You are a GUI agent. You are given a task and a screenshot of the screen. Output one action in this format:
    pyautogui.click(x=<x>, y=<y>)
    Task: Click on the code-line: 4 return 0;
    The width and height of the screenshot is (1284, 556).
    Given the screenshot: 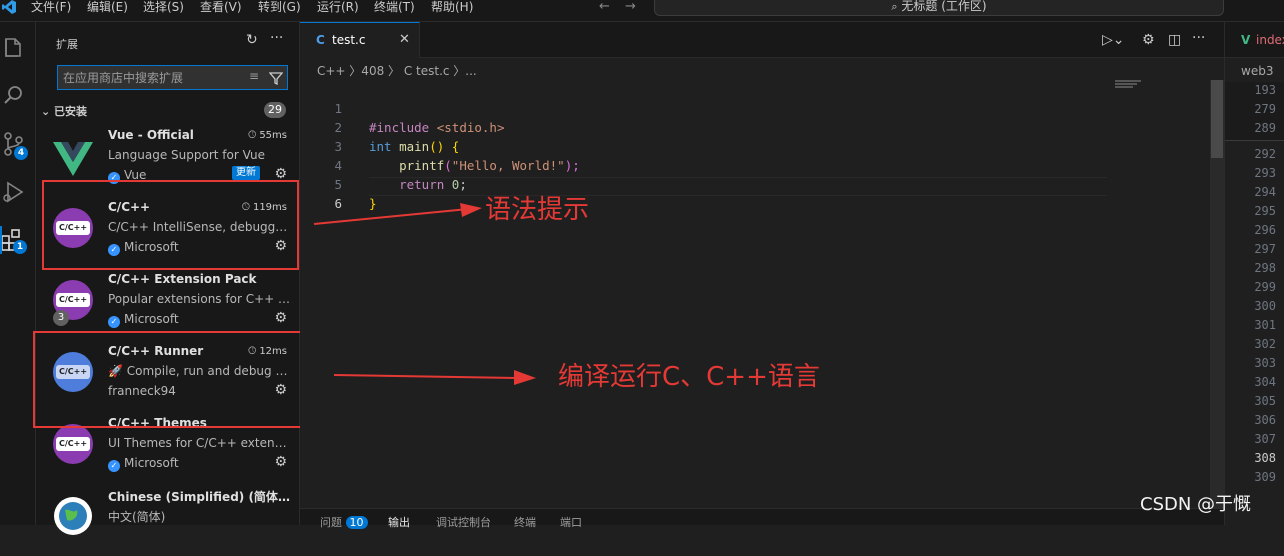 What is the action you would take?
    pyautogui.click(x=762, y=164)
    